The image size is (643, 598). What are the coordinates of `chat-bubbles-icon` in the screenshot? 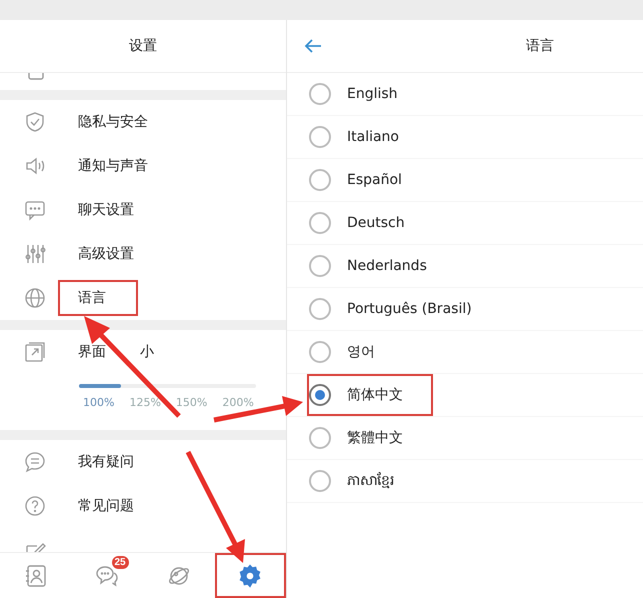 It's located at (107, 576).